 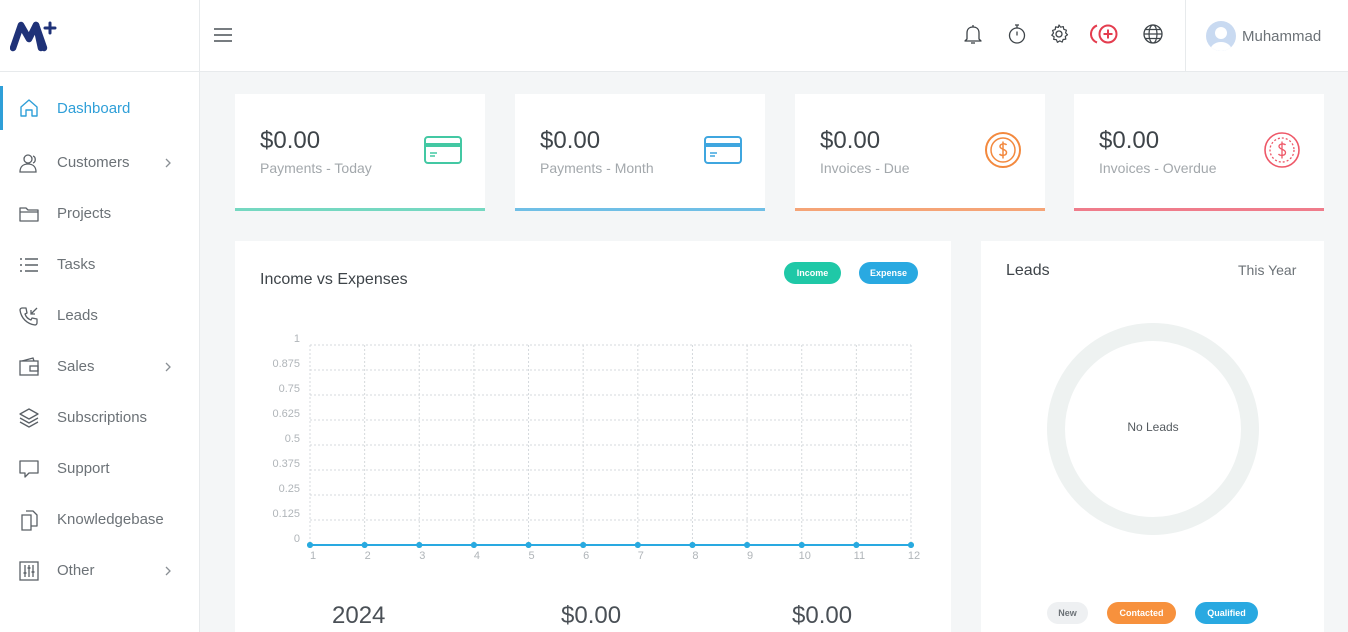 I want to click on x-tick-label: 5, so click(x=531, y=556).